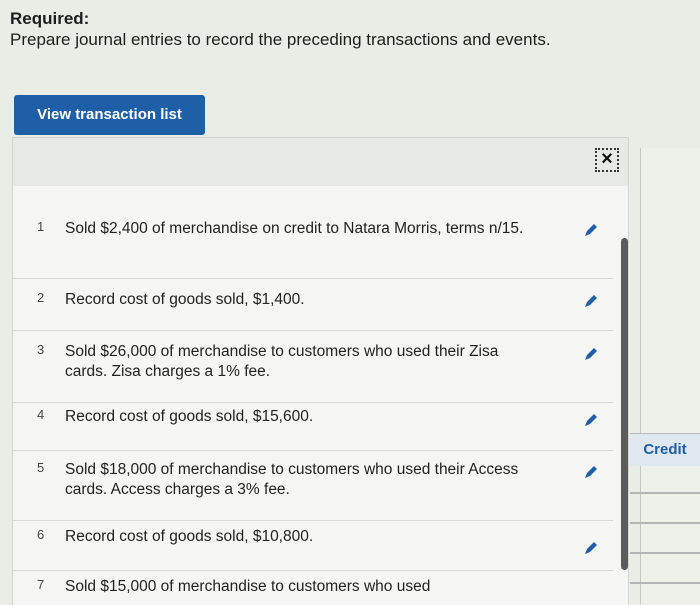  I want to click on transaction-row: 4 Record cost of goods sold, $15,600., so click(313, 426).